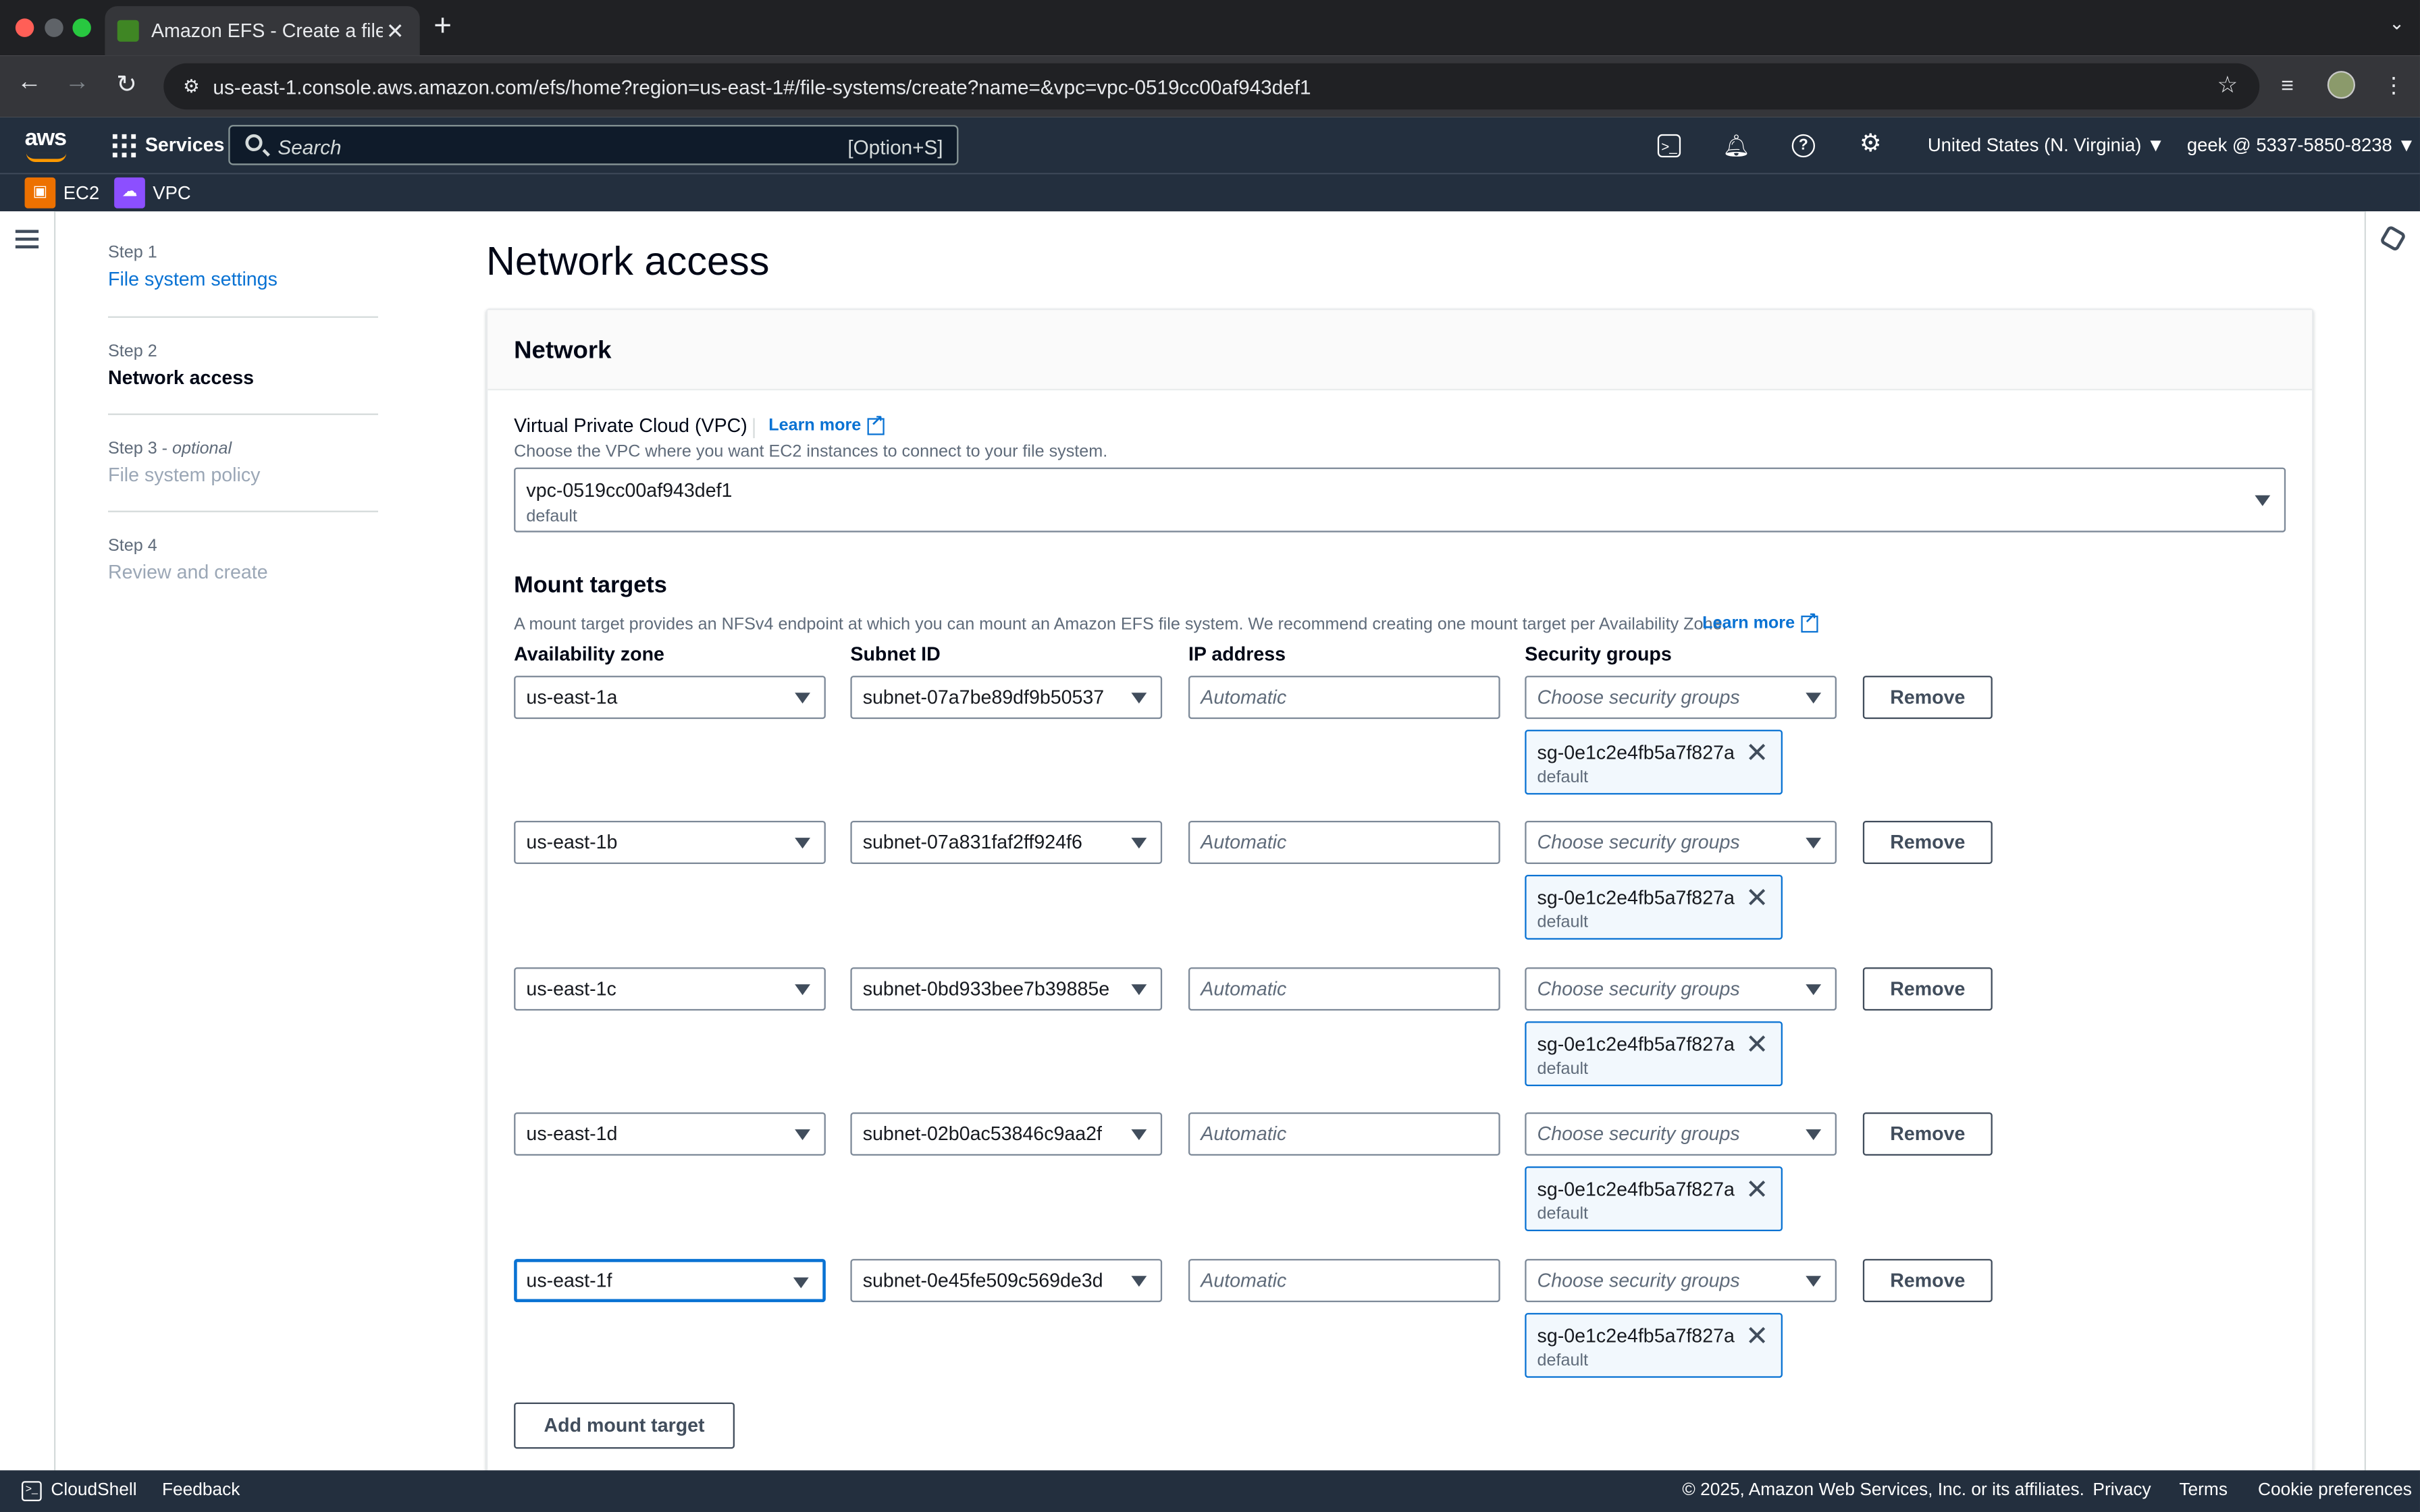 This screenshot has width=2420, height=1512. What do you see at coordinates (2341, 85) in the screenshot?
I see `profile-avatar` at bounding box center [2341, 85].